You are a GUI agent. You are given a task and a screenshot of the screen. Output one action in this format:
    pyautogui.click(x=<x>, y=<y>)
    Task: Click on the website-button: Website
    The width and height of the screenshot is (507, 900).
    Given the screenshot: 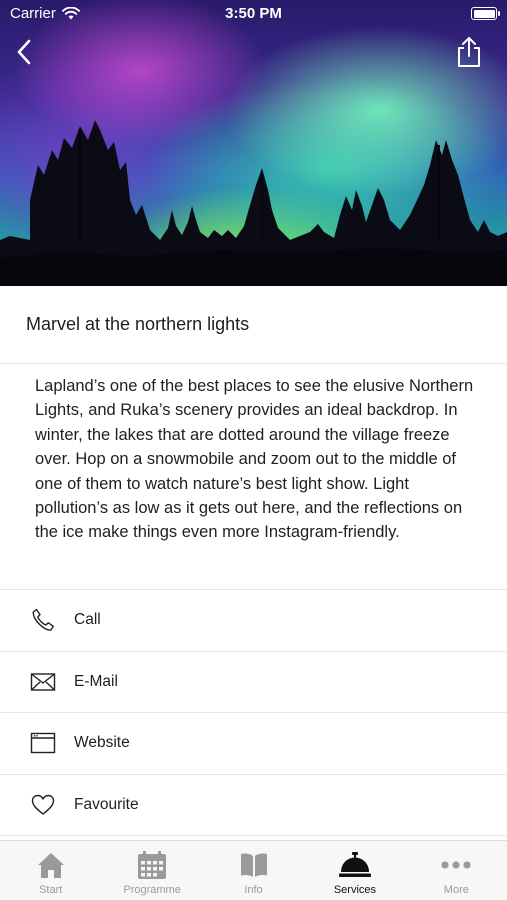 What is the action you would take?
    pyautogui.click(x=253, y=744)
    